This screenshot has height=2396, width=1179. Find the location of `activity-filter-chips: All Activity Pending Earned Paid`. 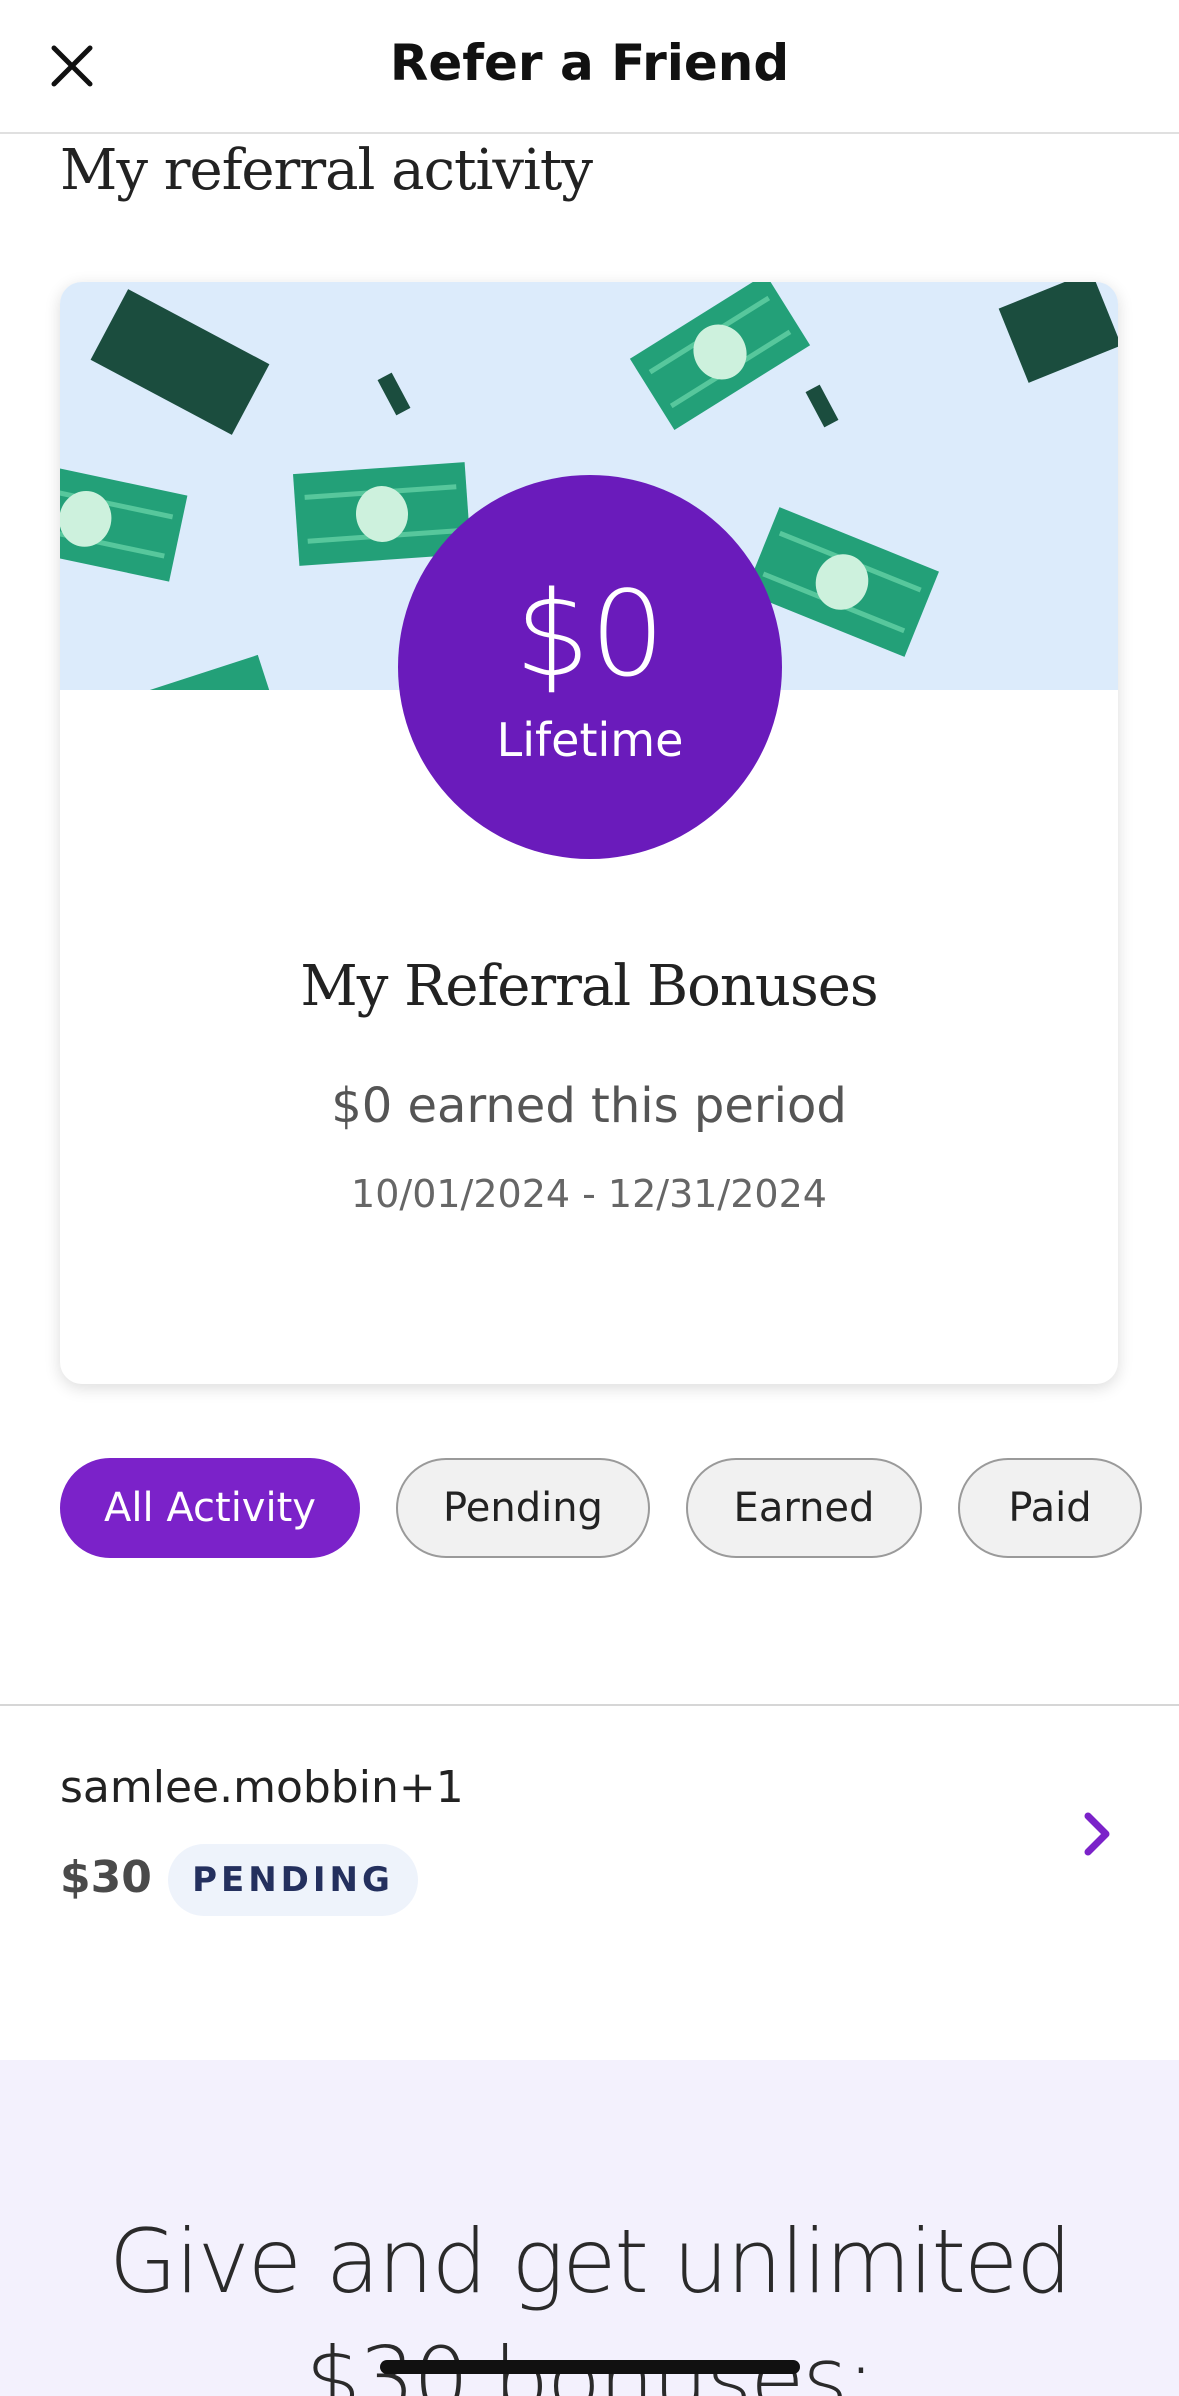

activity-filter-chips: All Activity Pending Earned Paid is located at coordinates (589, 1509).